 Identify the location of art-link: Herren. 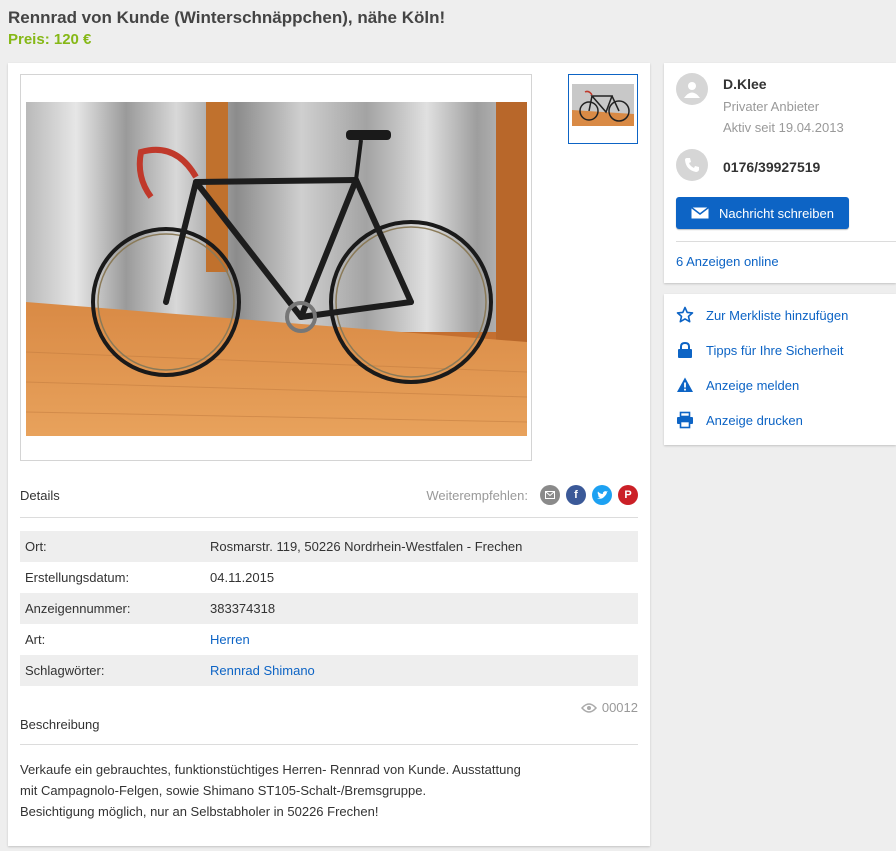
(230, 639).